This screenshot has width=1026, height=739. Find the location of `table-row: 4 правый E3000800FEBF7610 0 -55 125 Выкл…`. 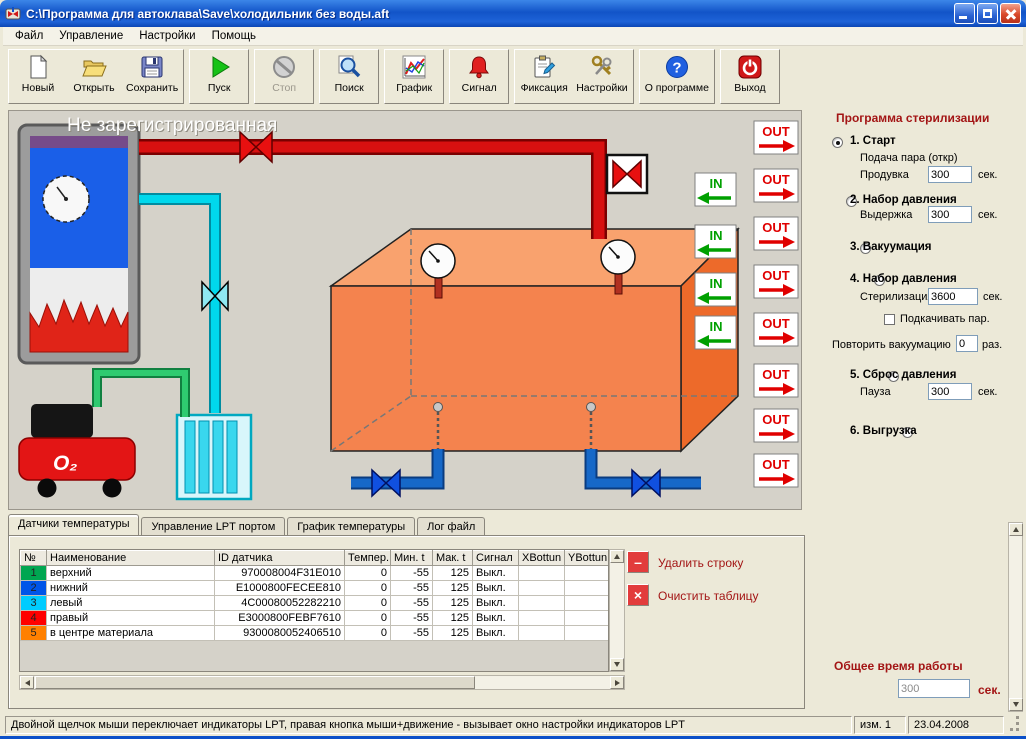

table-row: 4 правый E3000800FEBF7610 0 -55 125 Выкл… is located at coordinates (314, 618).